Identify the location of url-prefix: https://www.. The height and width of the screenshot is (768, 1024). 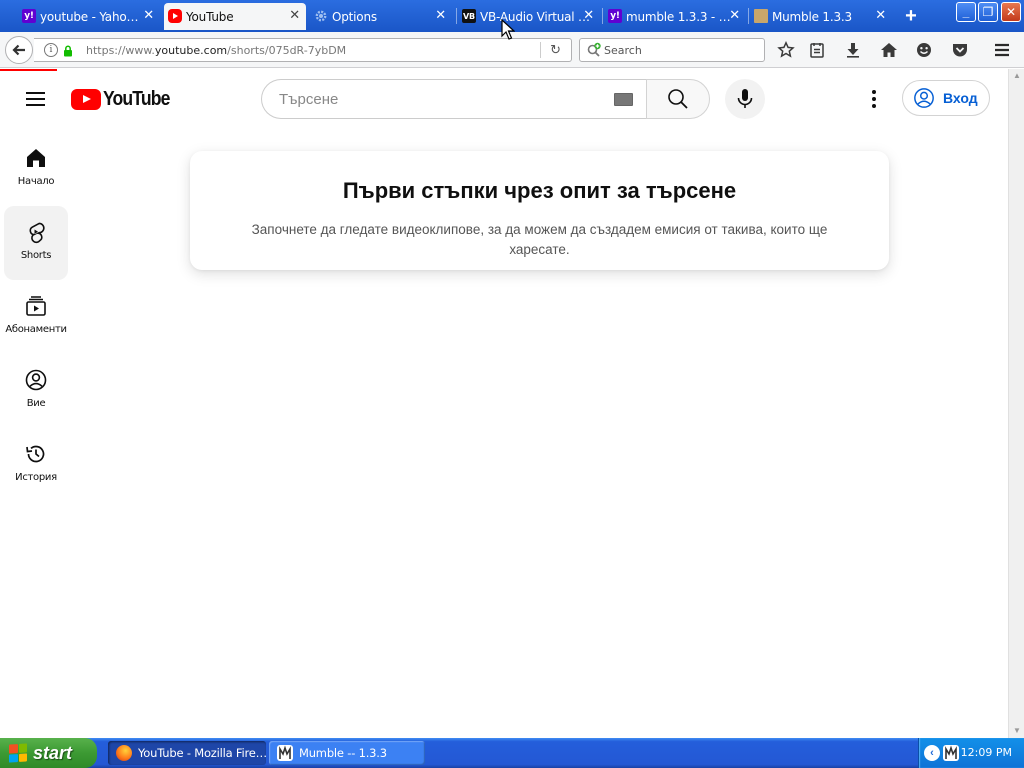
(120, 50).